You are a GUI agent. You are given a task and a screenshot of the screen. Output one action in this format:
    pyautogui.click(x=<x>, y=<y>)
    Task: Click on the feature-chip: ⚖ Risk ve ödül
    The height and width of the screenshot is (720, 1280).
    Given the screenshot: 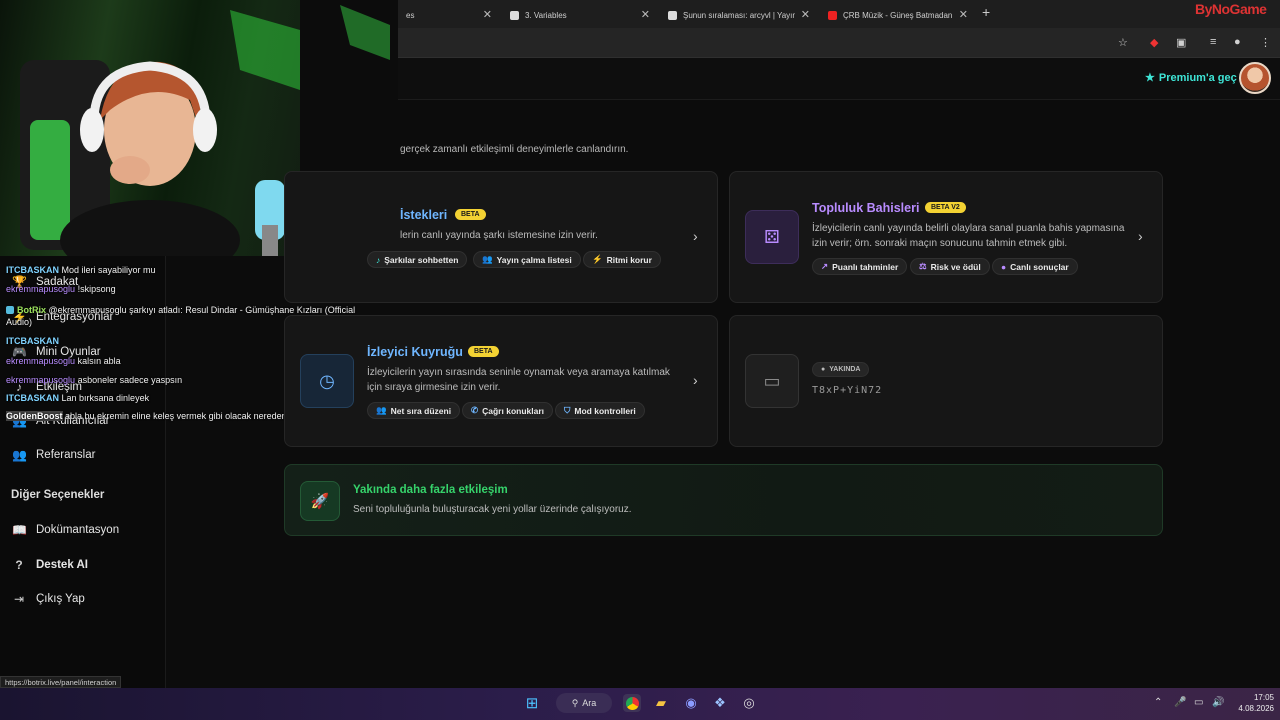 What is the action you would take?
    pyautogui.click(x=950, y=266)
    